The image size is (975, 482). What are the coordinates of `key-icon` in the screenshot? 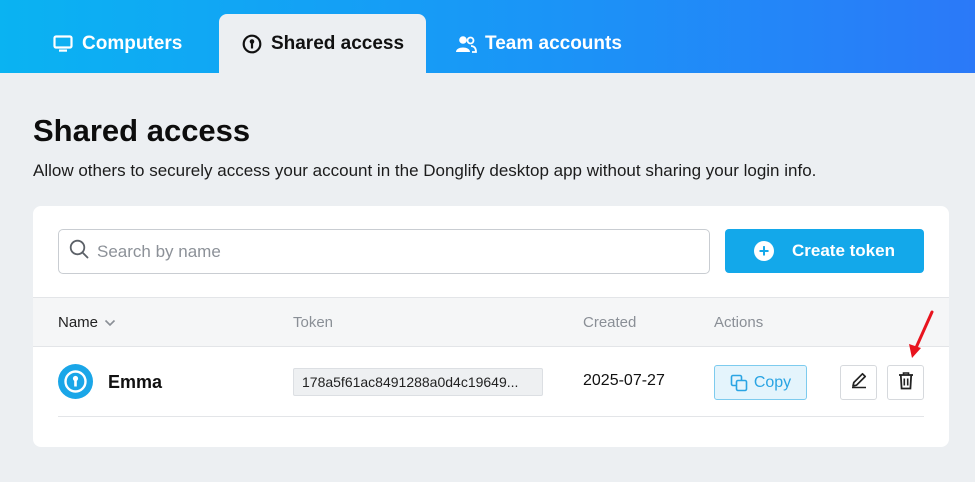 It's located at (252, 44).